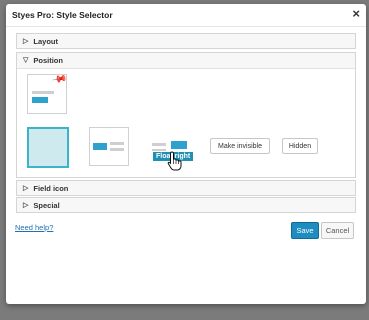 The width and height of the screenshot is (369, 320). Describe the element at coordinates (240, 146) in the screenshot. I see `make-invisible-button: Make invisible` at that location.